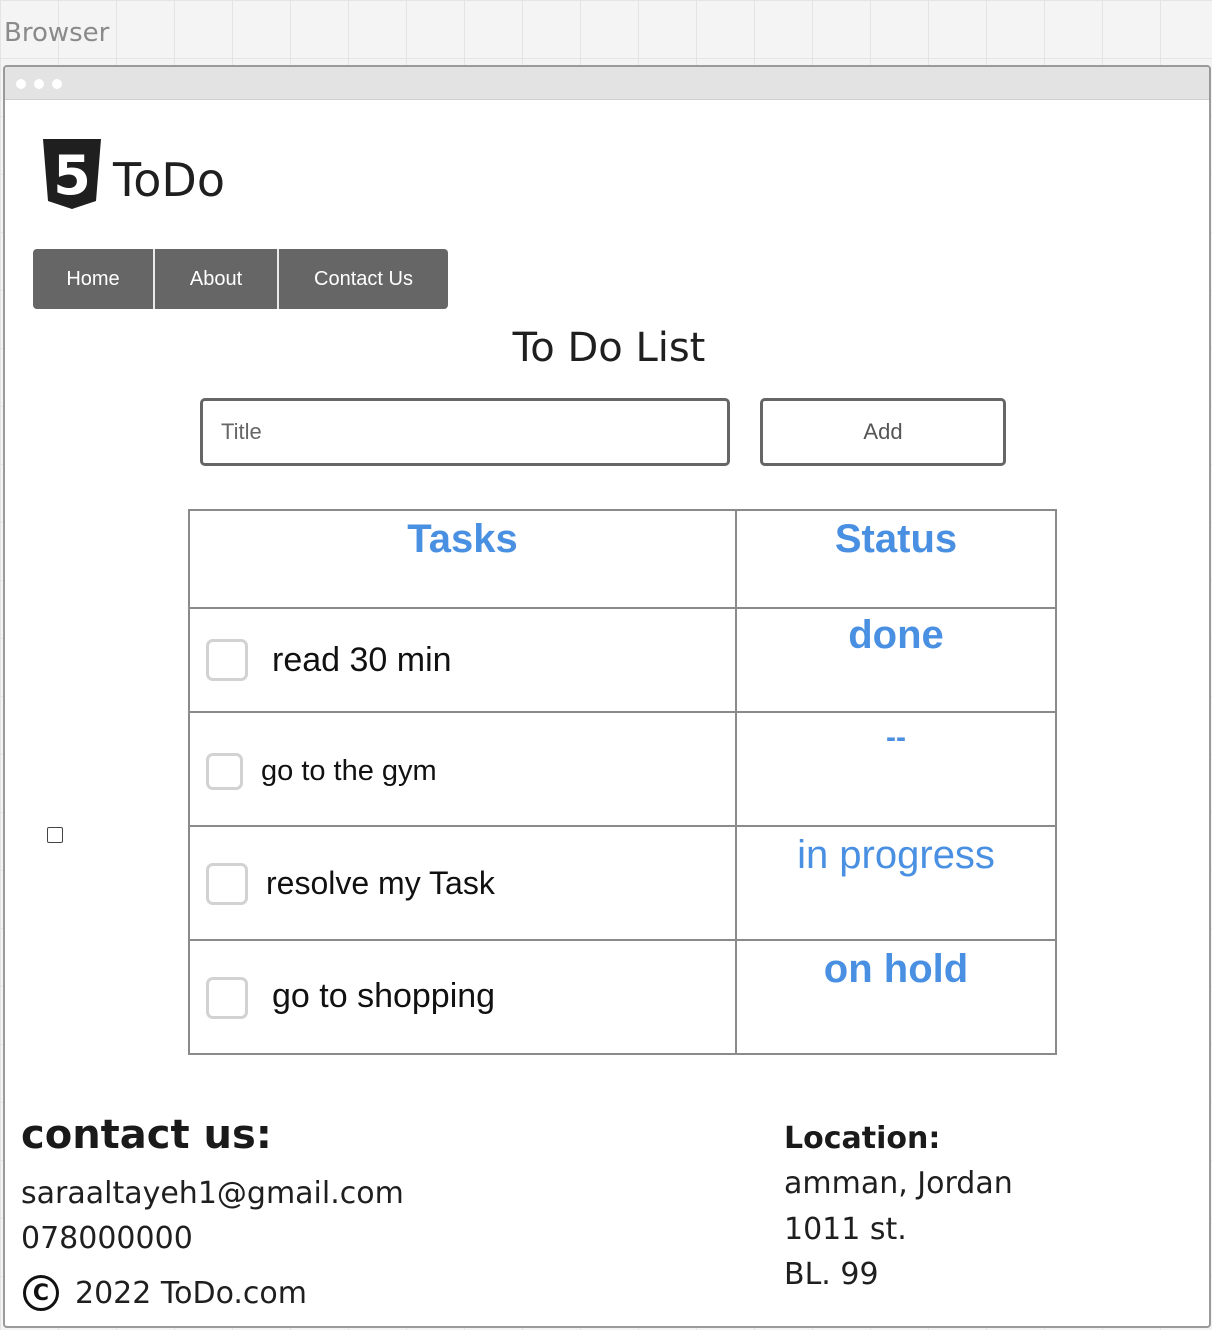  I want to click on location-line: BL. 99, so click(831, 1274).